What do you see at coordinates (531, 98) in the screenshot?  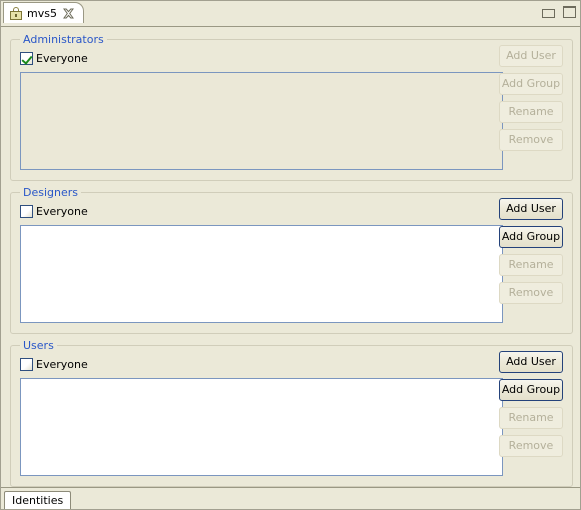 I see `administrators-button-column: Add User Add Group Rename Remove` at bounding box center [531, 98].